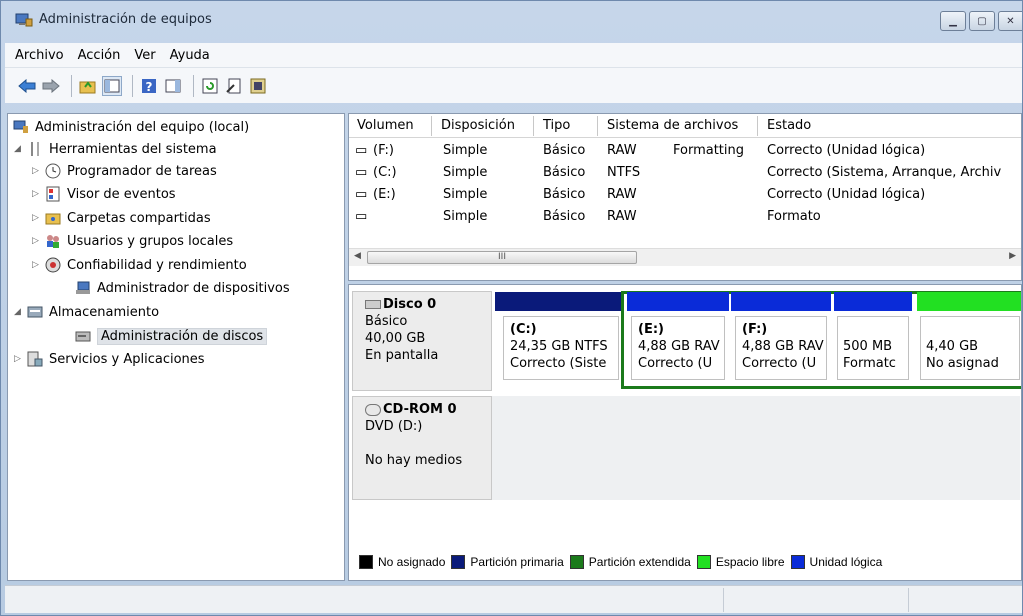 The image size is (1023, 616). What do you see at coordinates (672, 125) in the screenshot?
I see `column-filesystem: Sistema de archivos` at bounding box center [672, 125].